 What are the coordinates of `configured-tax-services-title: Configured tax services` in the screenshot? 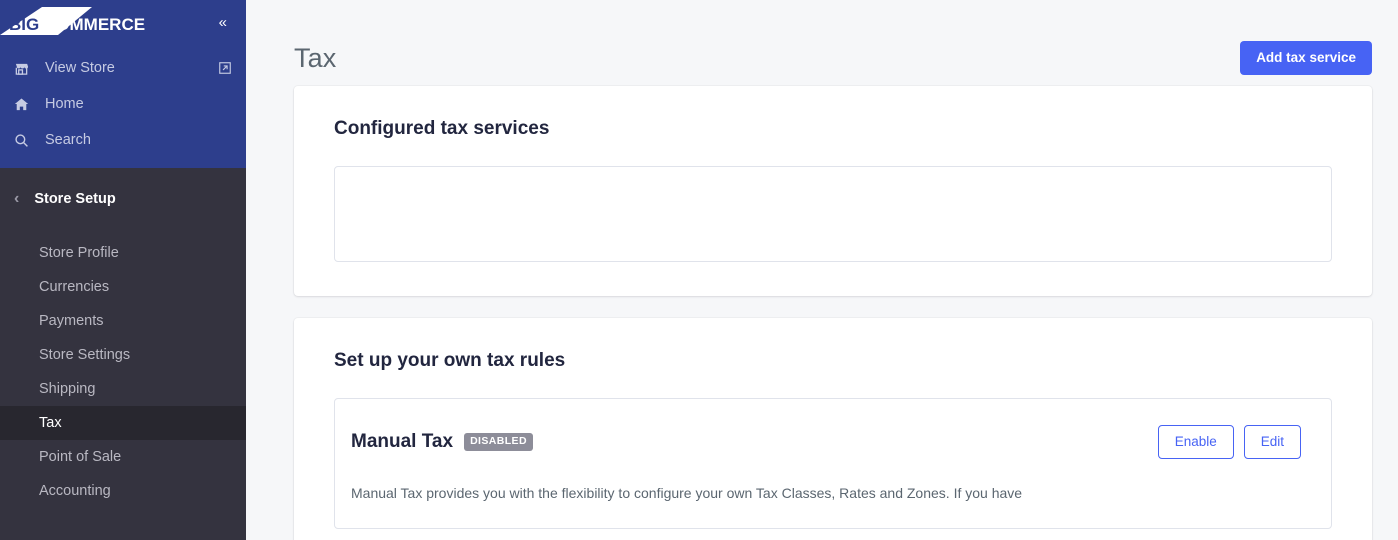 It's located at (442, 128).